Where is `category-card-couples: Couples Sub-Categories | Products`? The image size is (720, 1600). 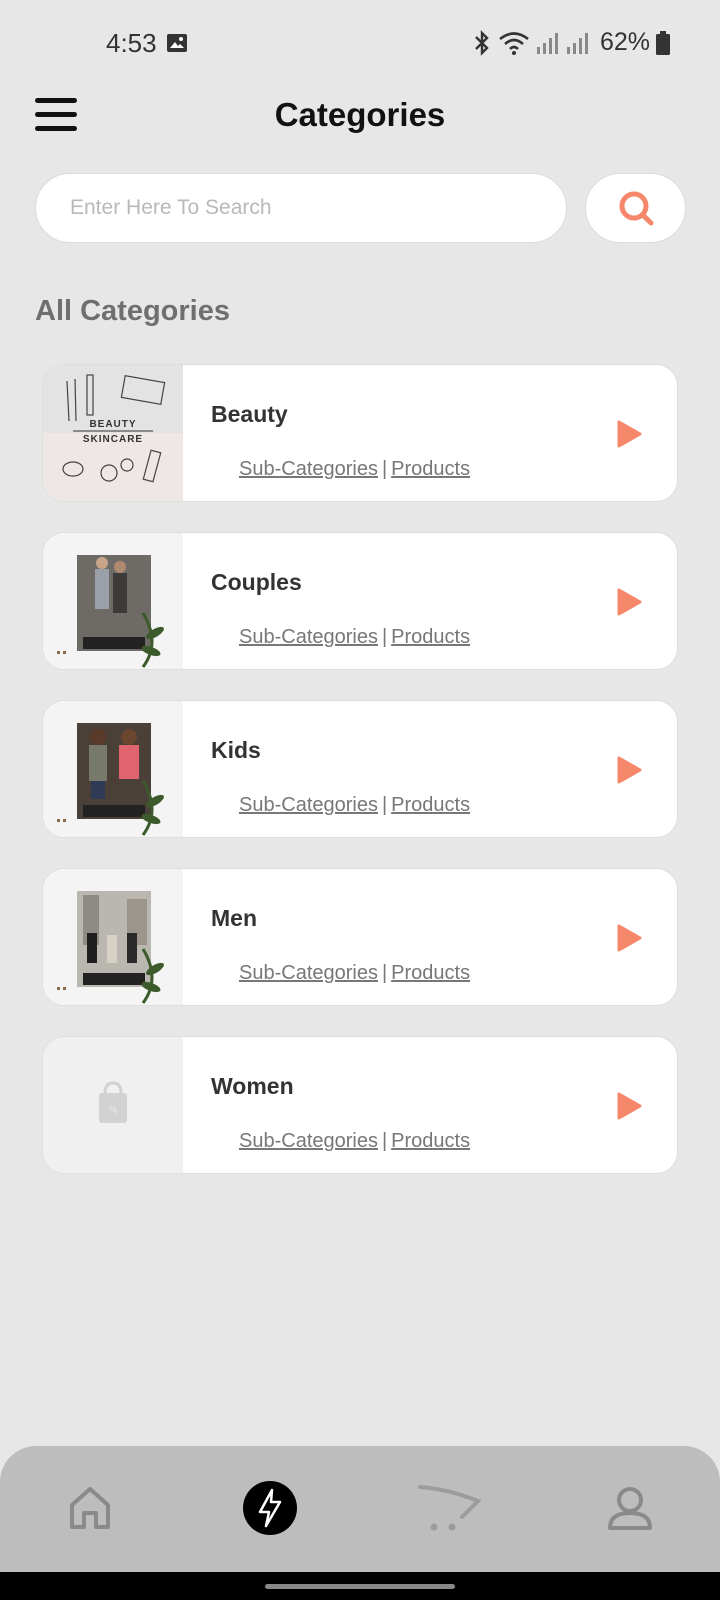
category-card-couples: Couples Sub-Categories | Products is located at coordinates (360, 601).